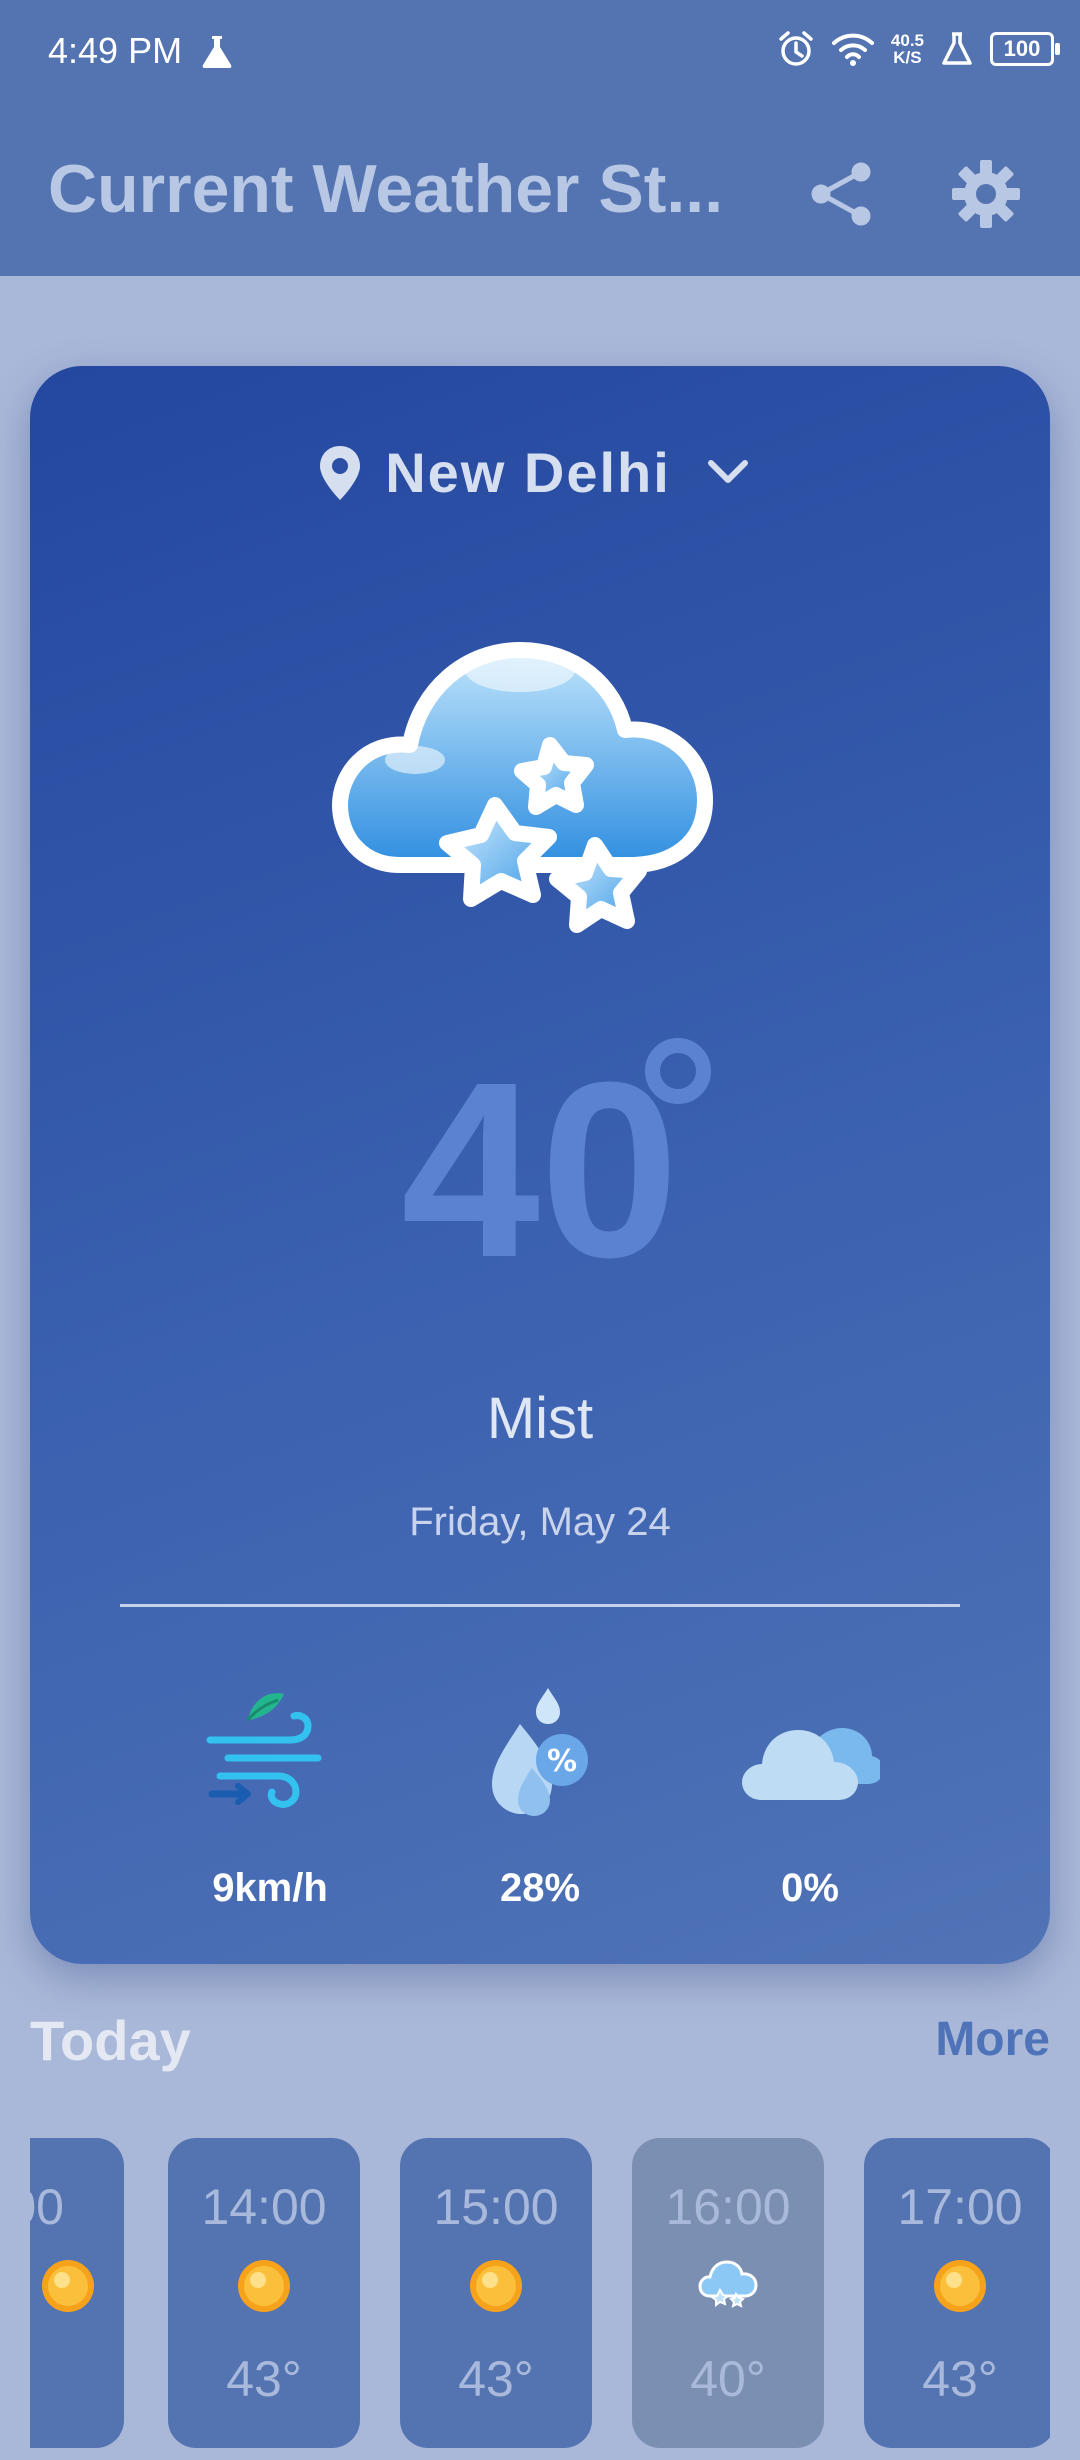 This screenshot has width=1080, height=2460. What do you see at coordinates (727, 471) in the screenshot?
I see `chevron-down-icon` at bounding box center [727, 471].